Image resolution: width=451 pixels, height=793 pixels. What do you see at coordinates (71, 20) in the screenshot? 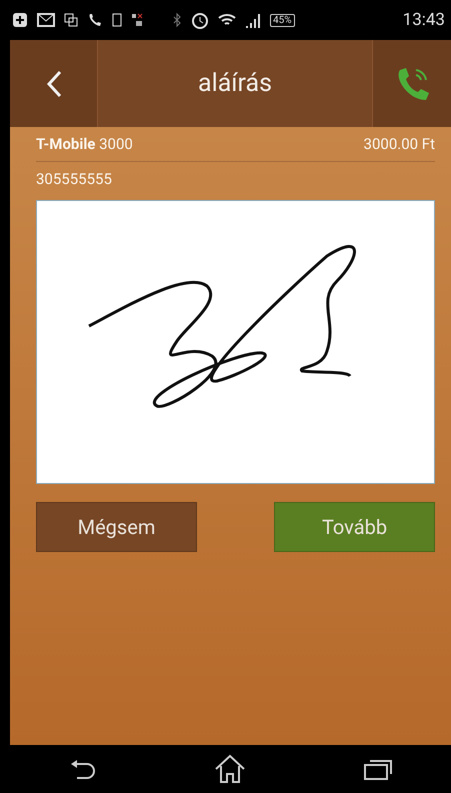
I see `window-icon` at bounding box center [71, 20].